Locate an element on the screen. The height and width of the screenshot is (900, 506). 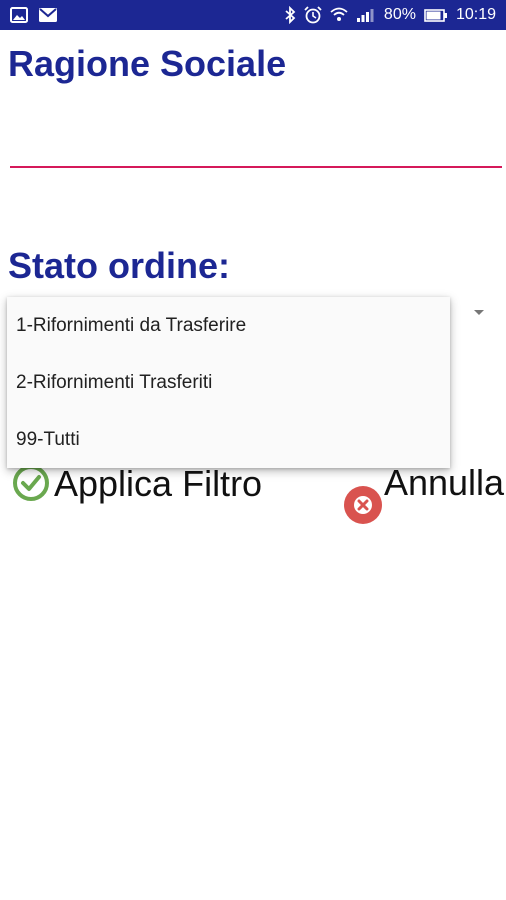
dropdown-option: 2-Rifornimenti Trasferiti is located at coordinates (228, 382).